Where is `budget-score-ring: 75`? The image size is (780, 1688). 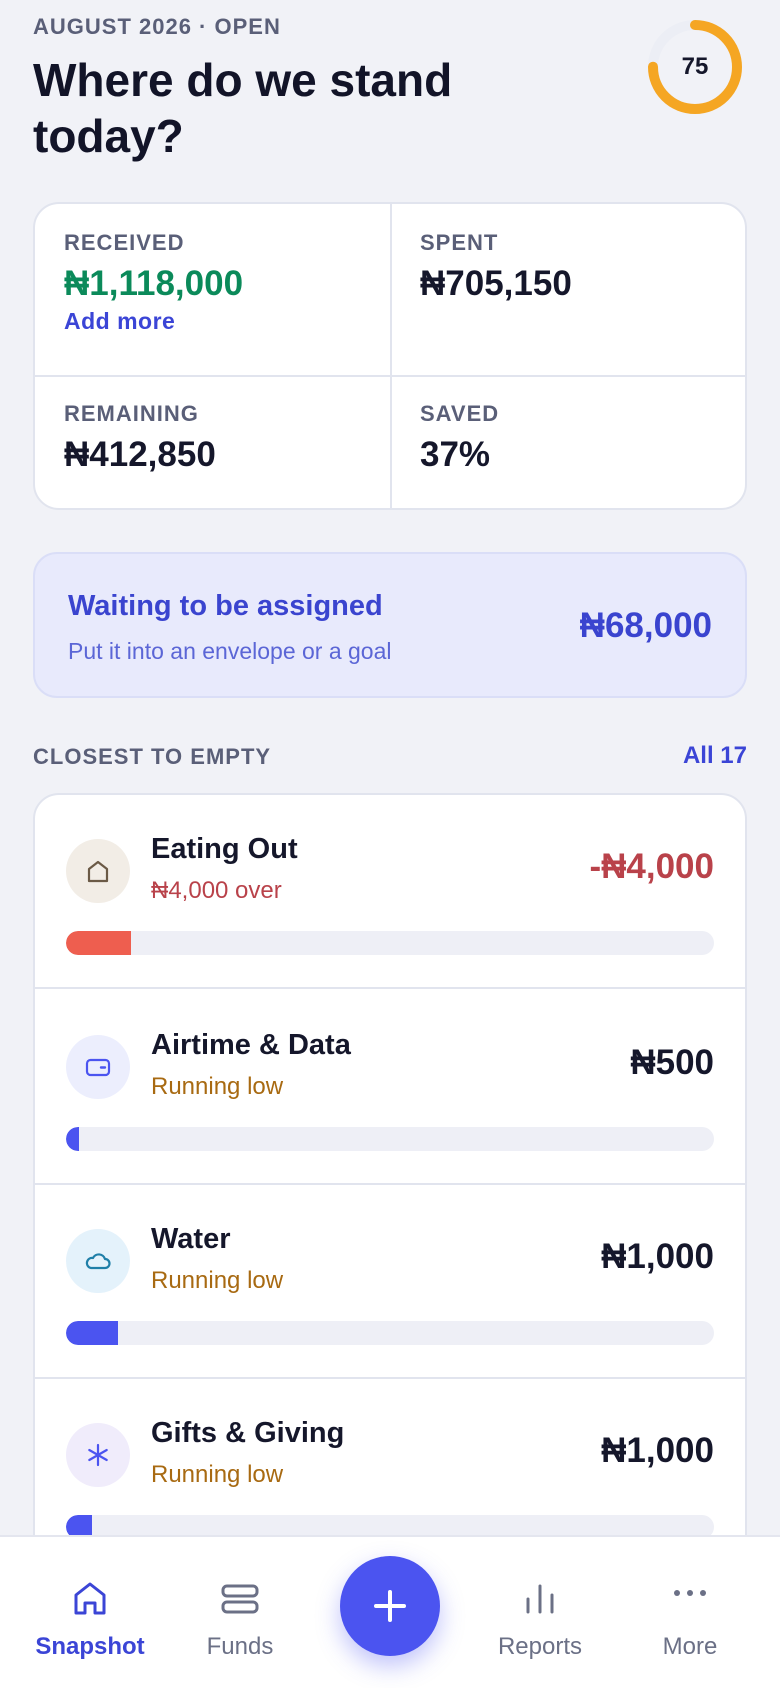
budget-score-ring: 75 is located at coordinates (695, 67).